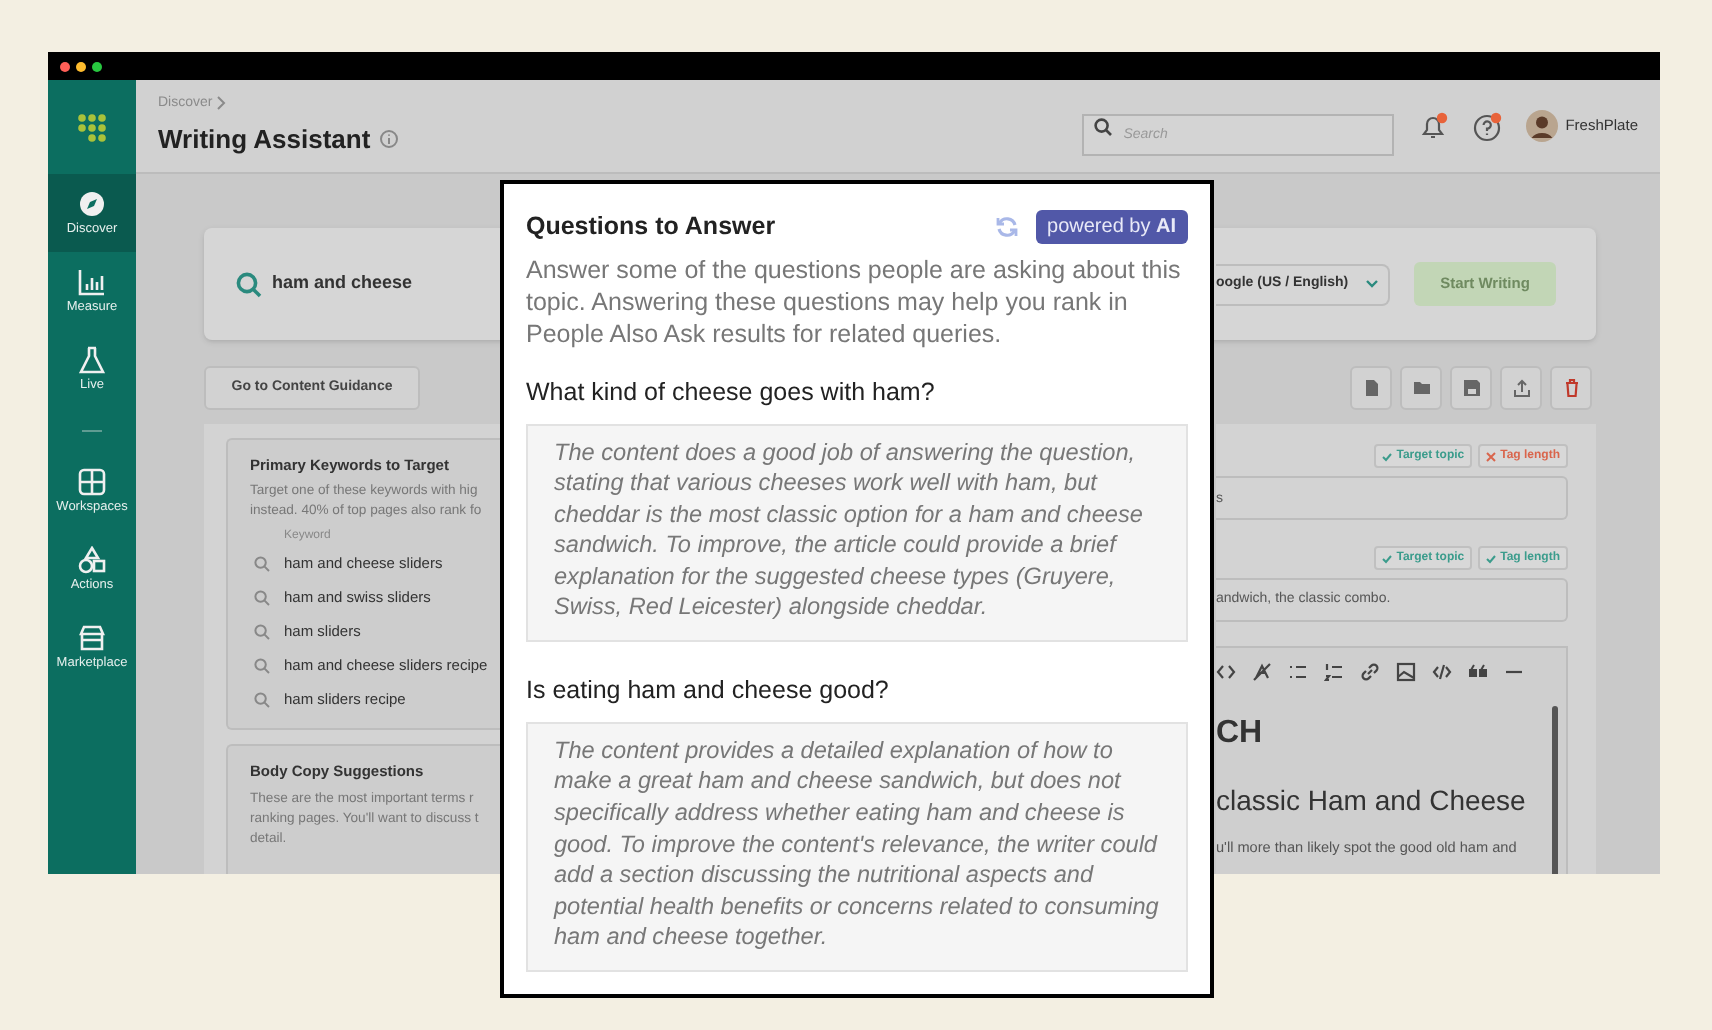  I want to click on quote-icon, so click(1478, 671).